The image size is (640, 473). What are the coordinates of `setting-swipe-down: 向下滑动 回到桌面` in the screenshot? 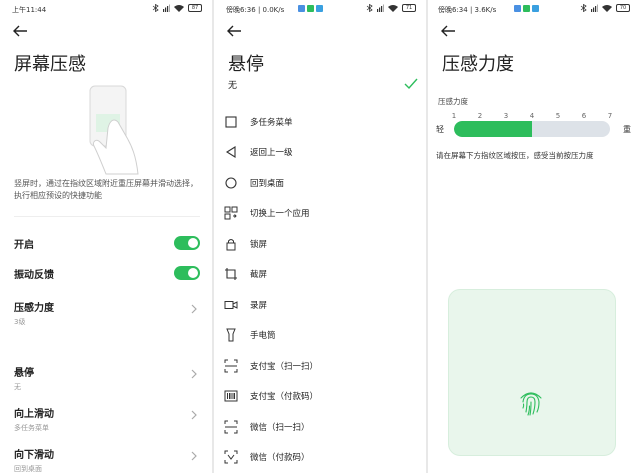 It's located at (107, 459).